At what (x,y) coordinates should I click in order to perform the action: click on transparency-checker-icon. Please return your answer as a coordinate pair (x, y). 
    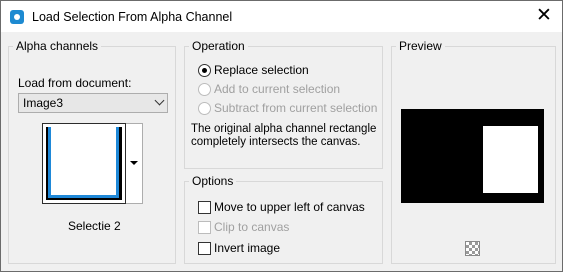
    Looking at the image, I should click on (472, 248).